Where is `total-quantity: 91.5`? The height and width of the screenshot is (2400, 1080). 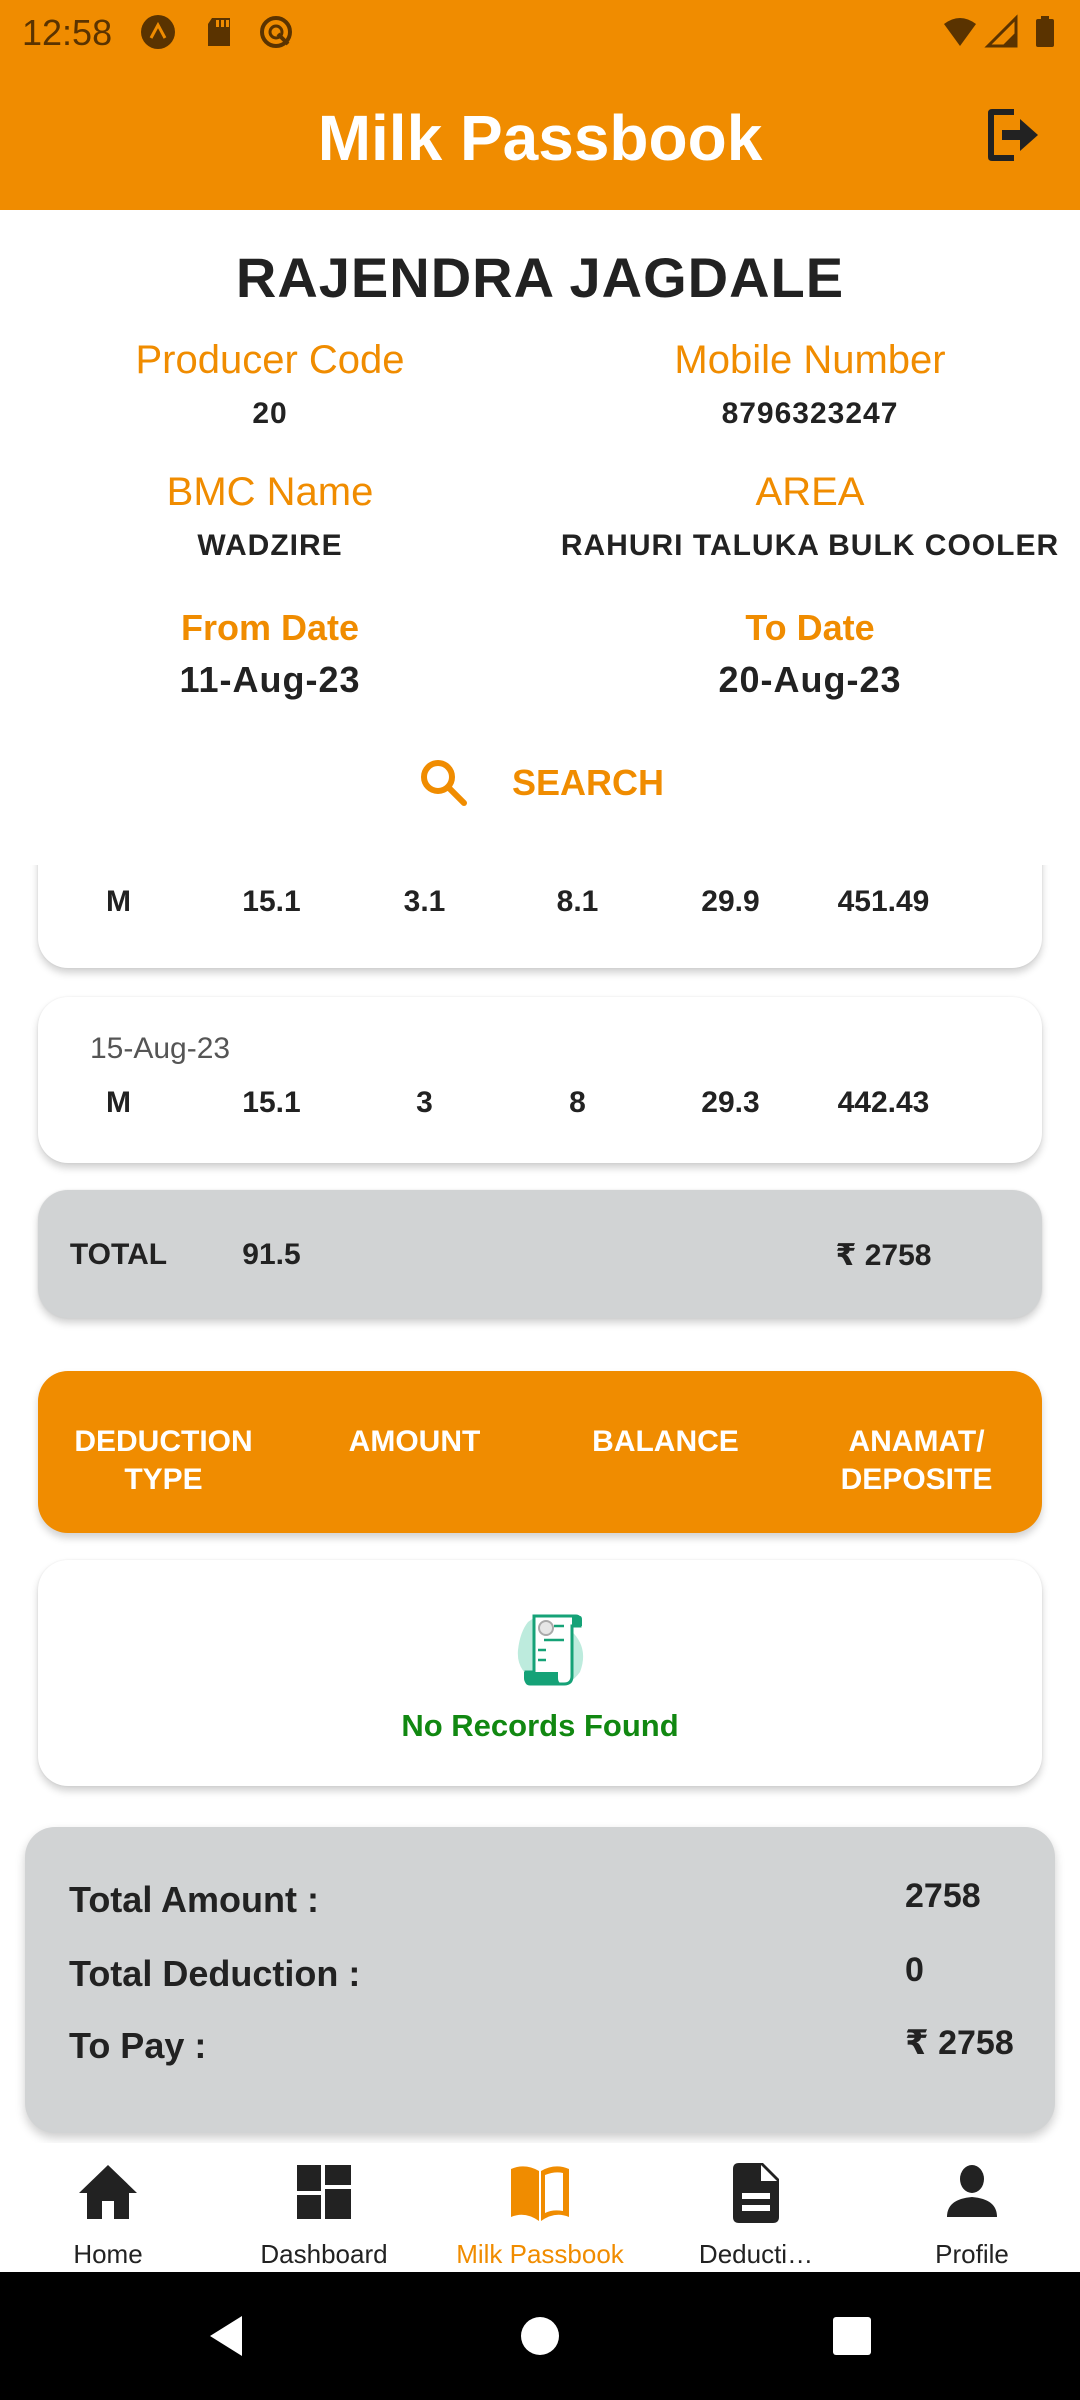 total-quantity: 91.5 is located at coordinates (271, 1254).